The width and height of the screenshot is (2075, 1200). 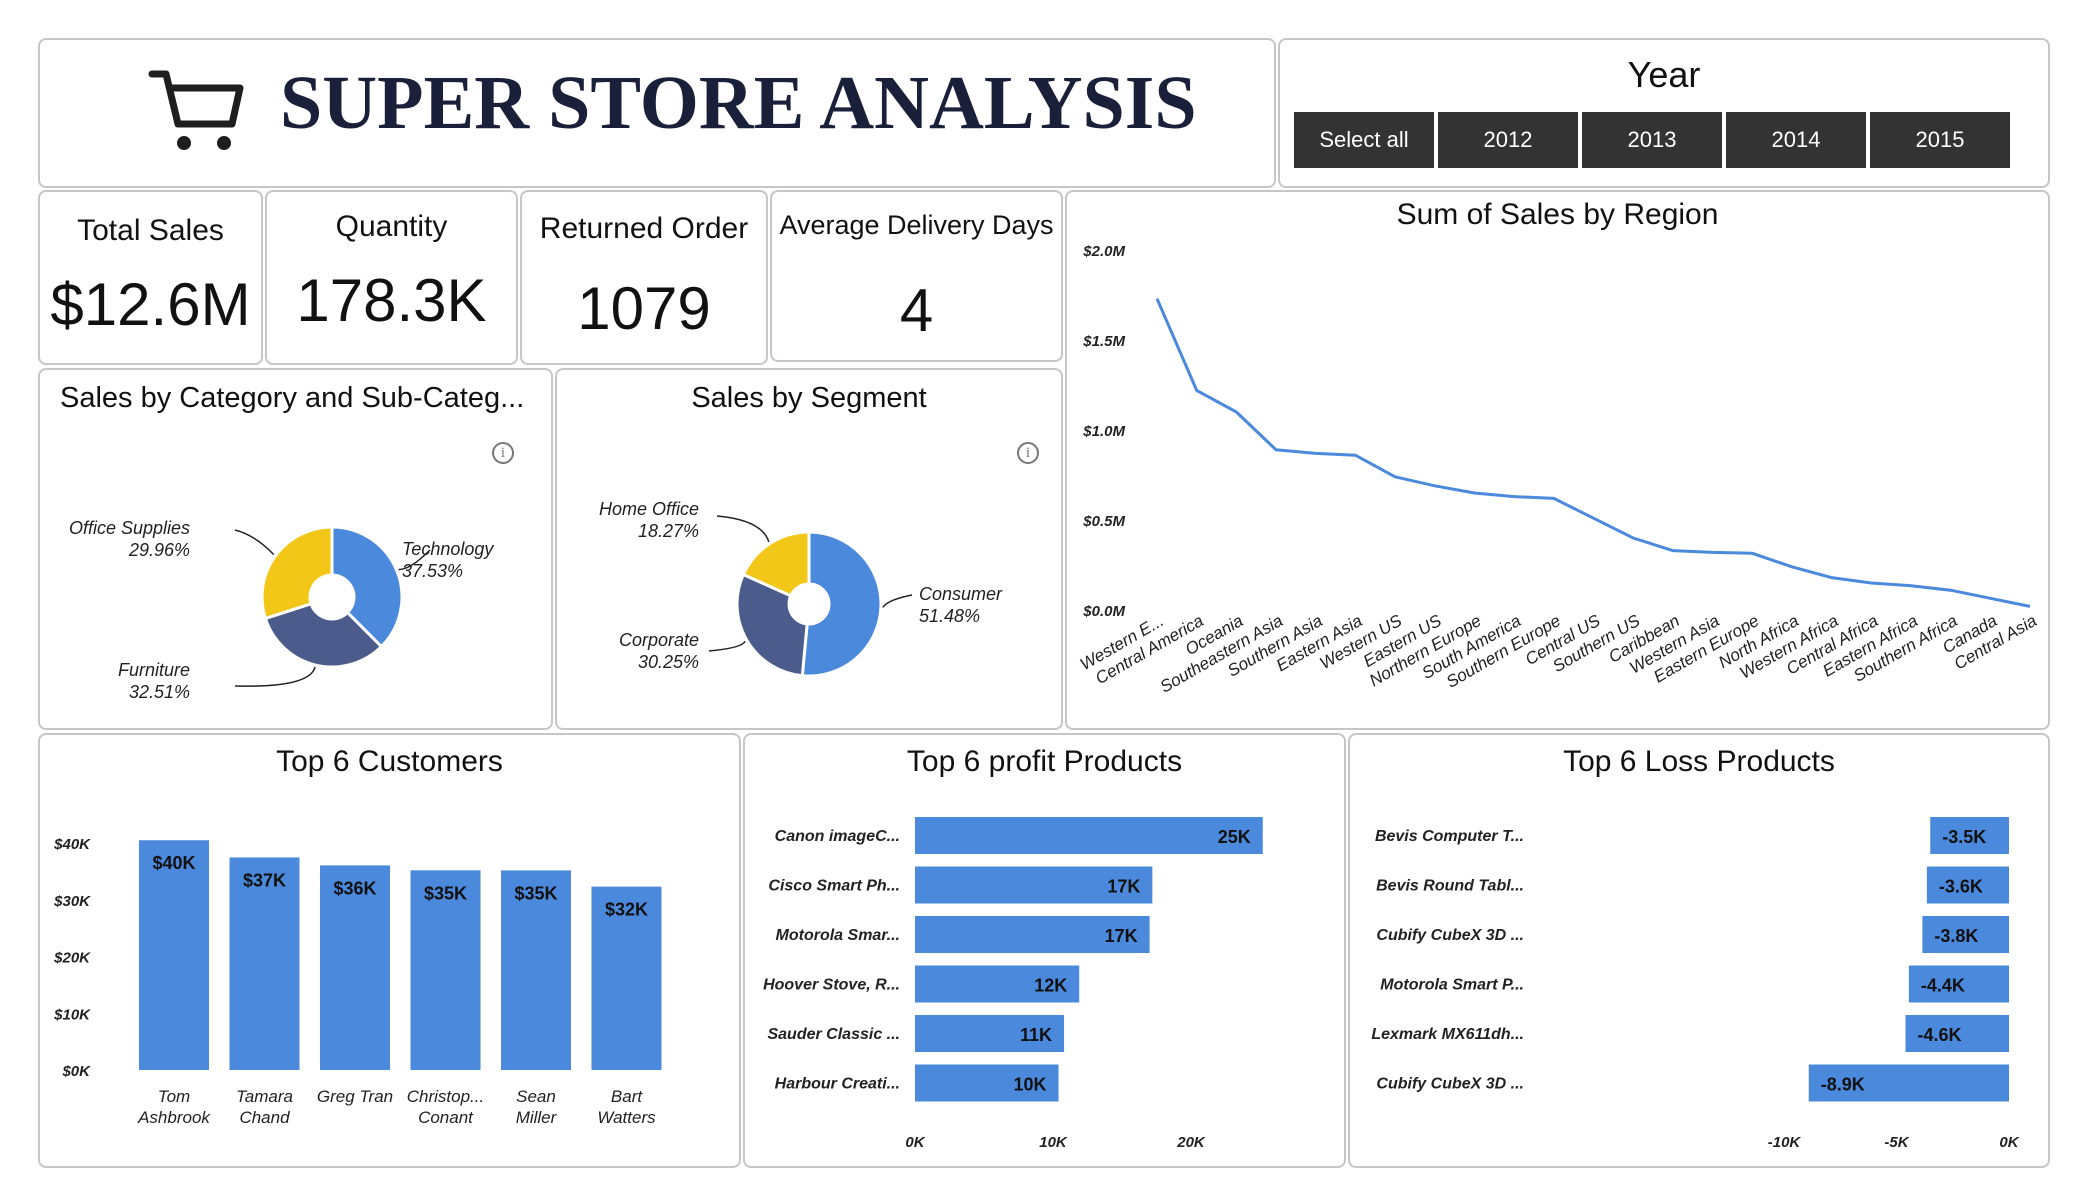 I want to click on slice-value-label: 30.25%, so click(x=668, y=662).